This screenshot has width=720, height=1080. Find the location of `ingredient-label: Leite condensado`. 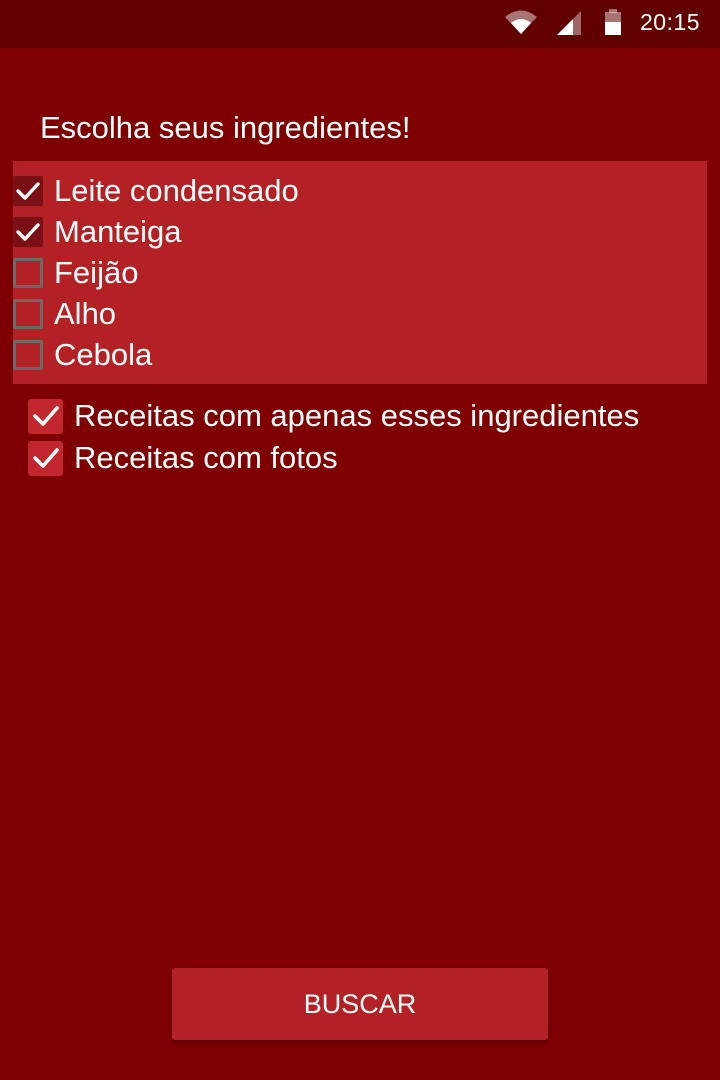

ingredient-label: Leite condensado is located at coordinates (176, 190).